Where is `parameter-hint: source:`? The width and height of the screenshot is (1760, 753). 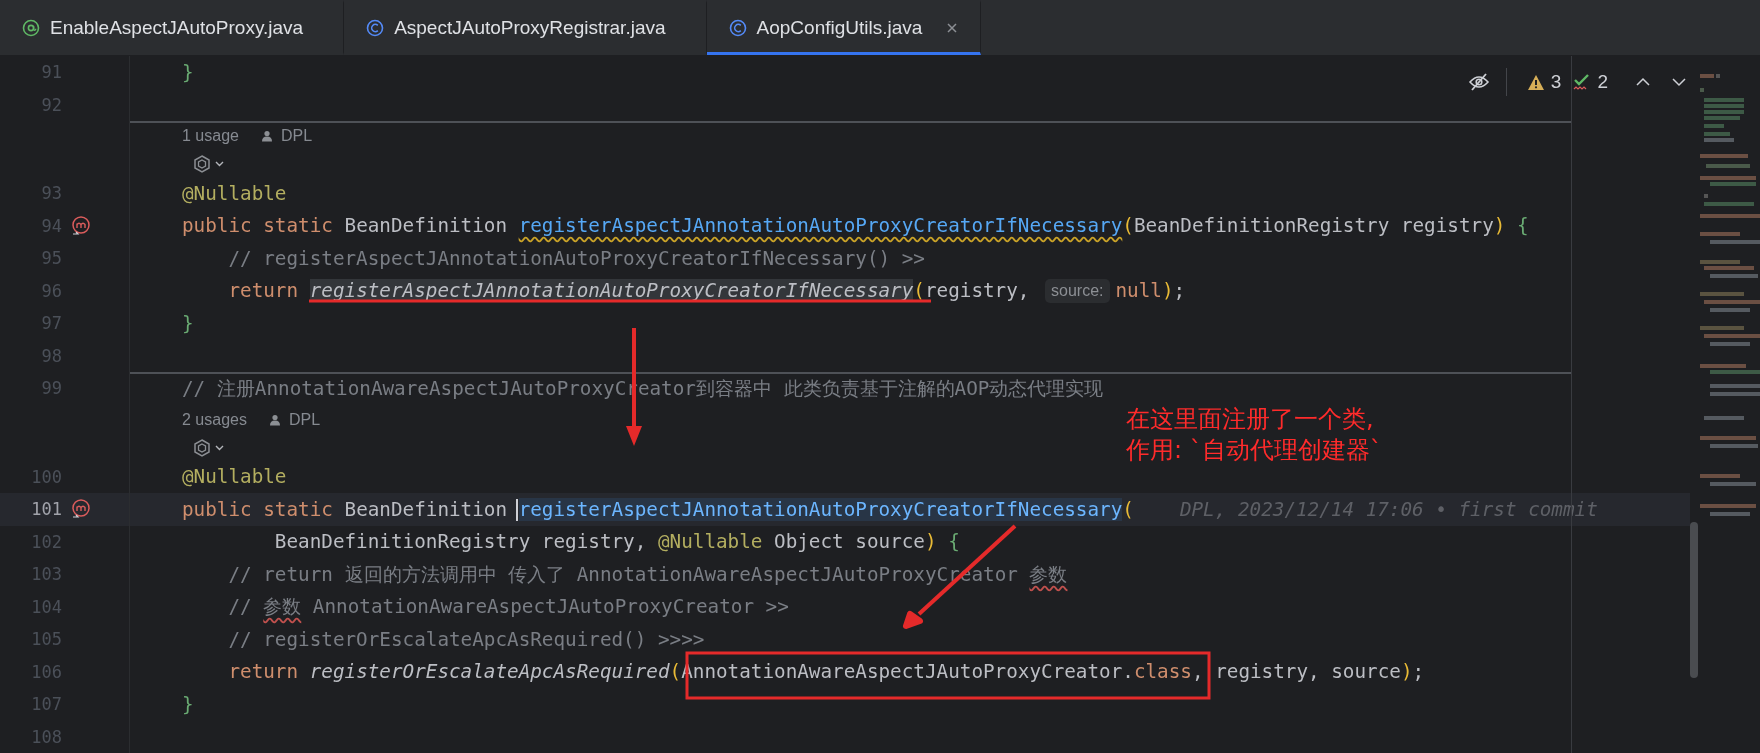 parameter-hint: source: is located at coordinates (1077, 290).